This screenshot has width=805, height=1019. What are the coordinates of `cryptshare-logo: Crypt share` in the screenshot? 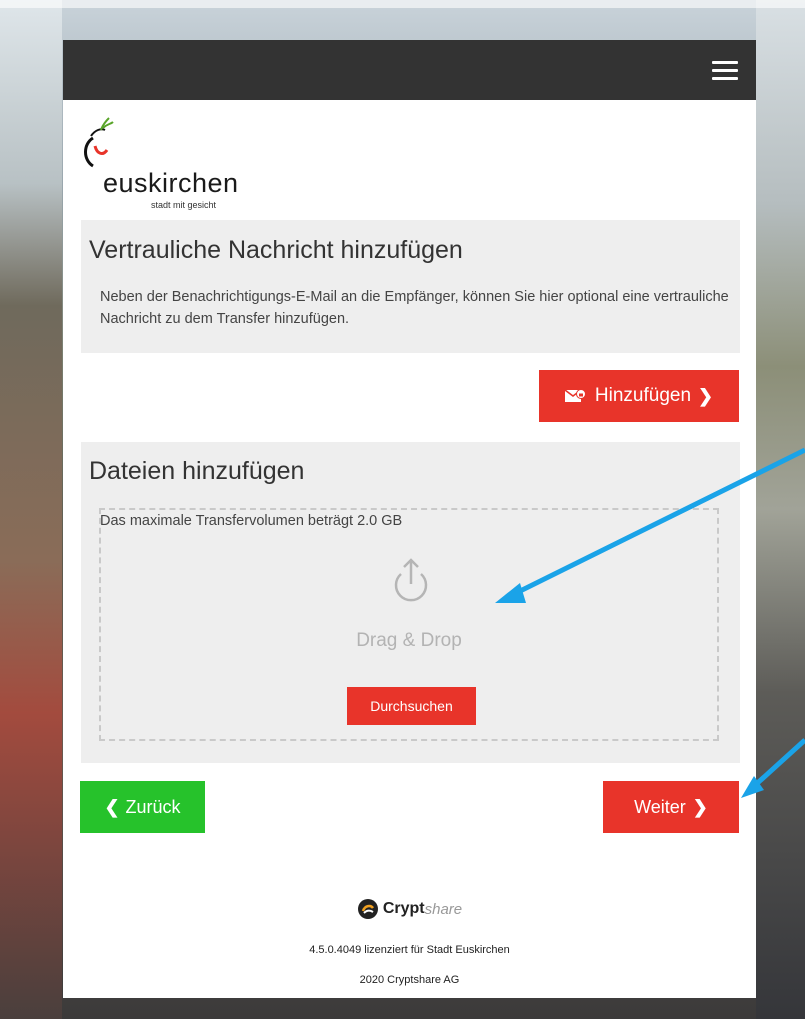 It's located at (409, 909).